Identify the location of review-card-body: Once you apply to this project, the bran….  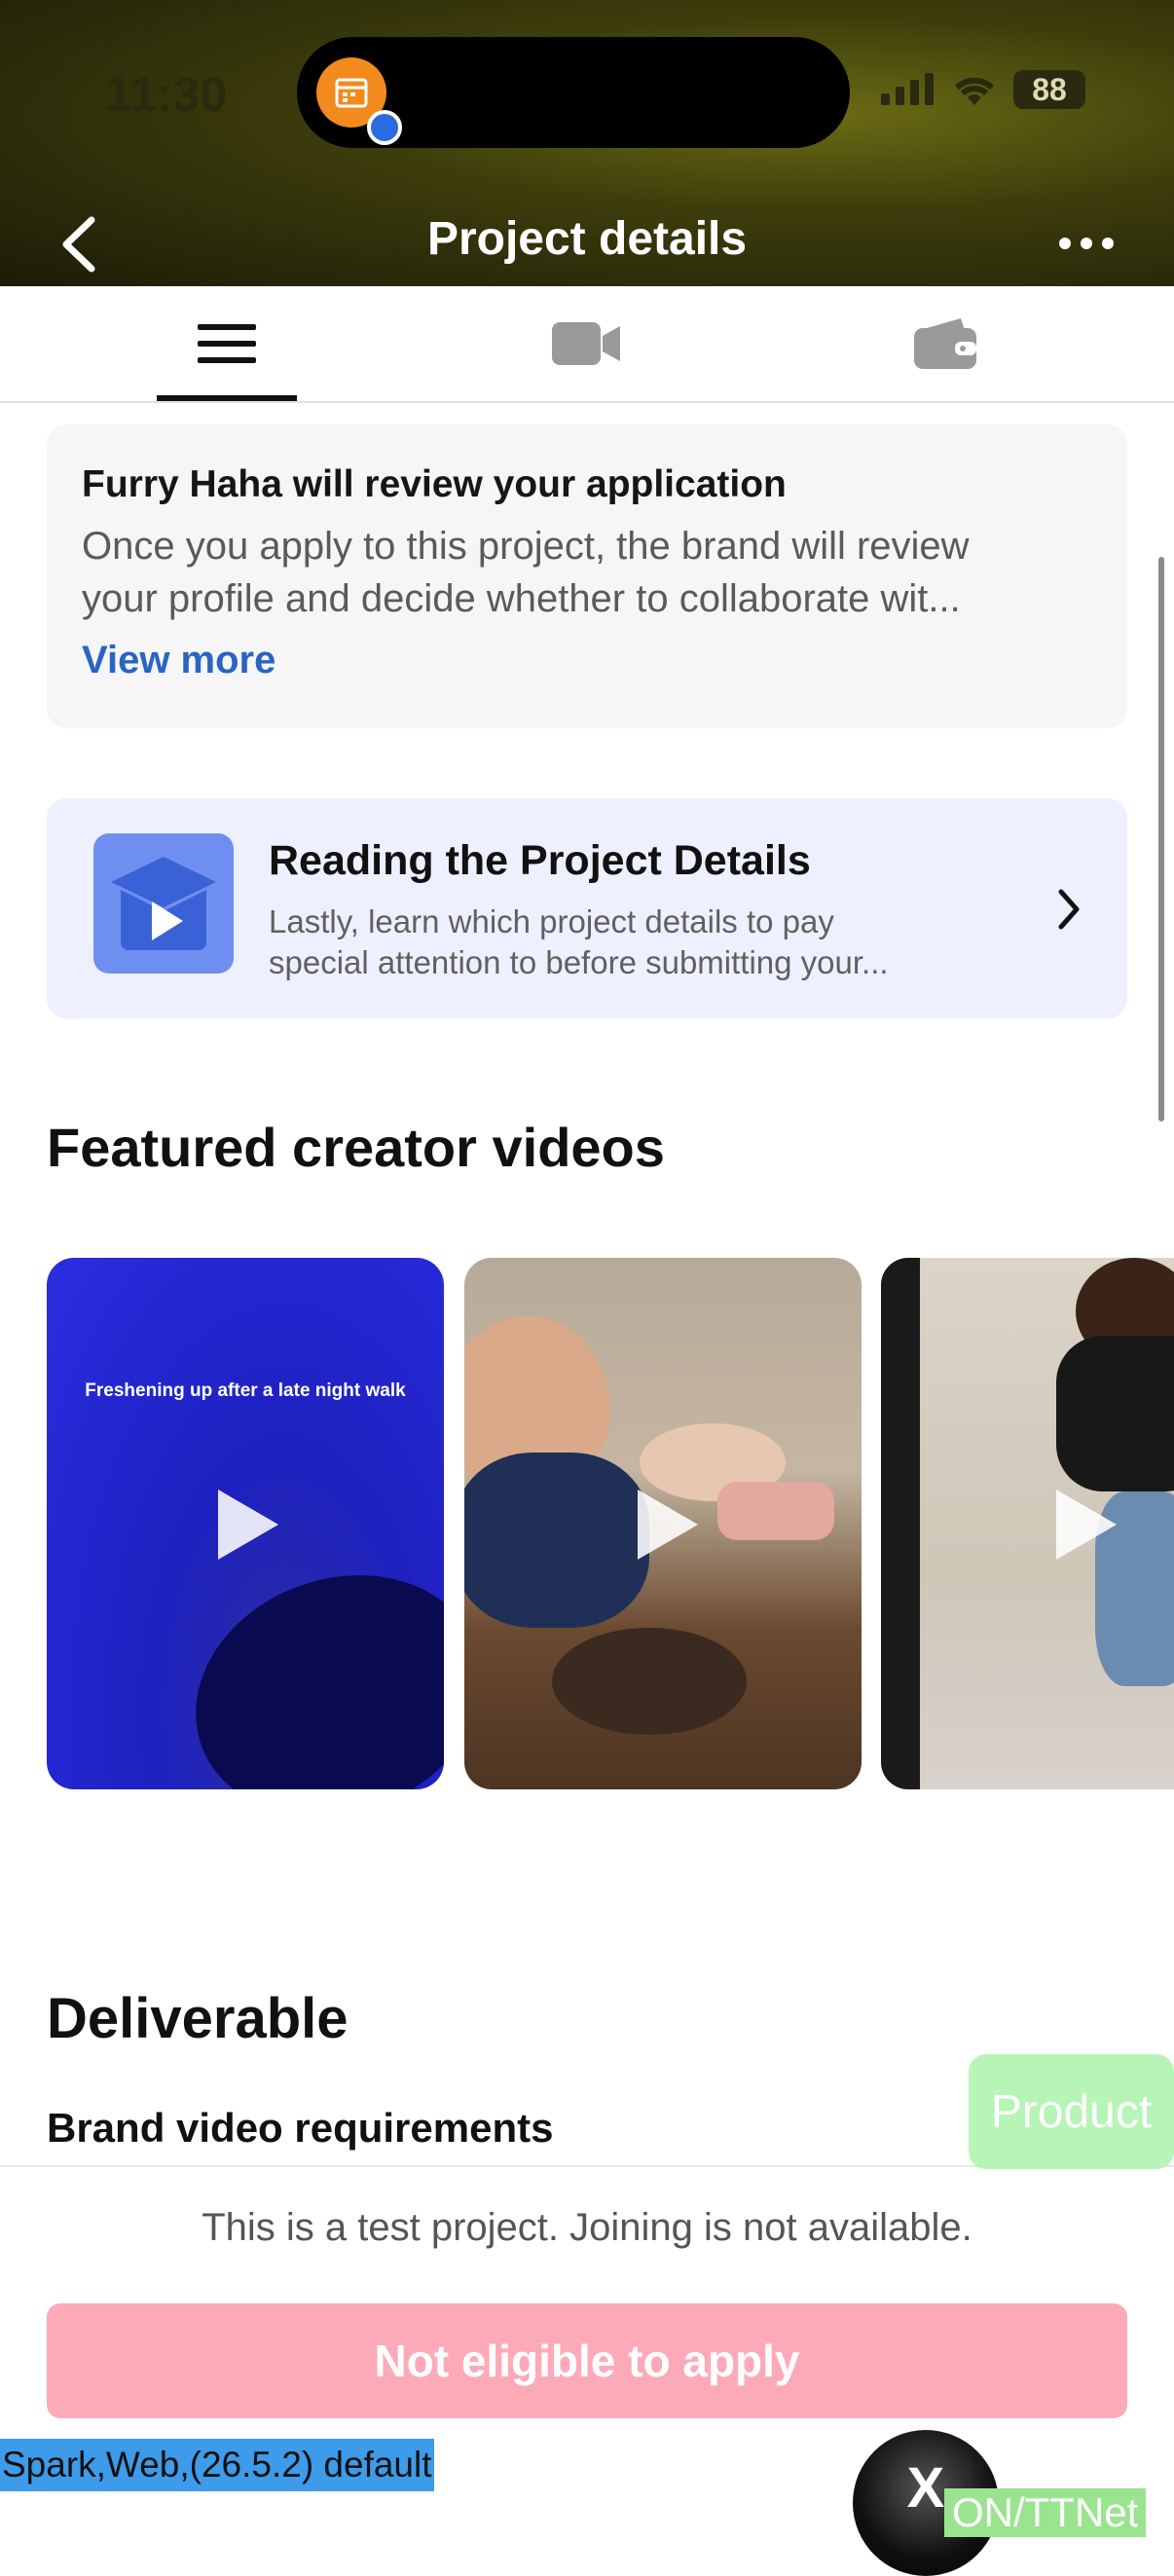
(588, 572).